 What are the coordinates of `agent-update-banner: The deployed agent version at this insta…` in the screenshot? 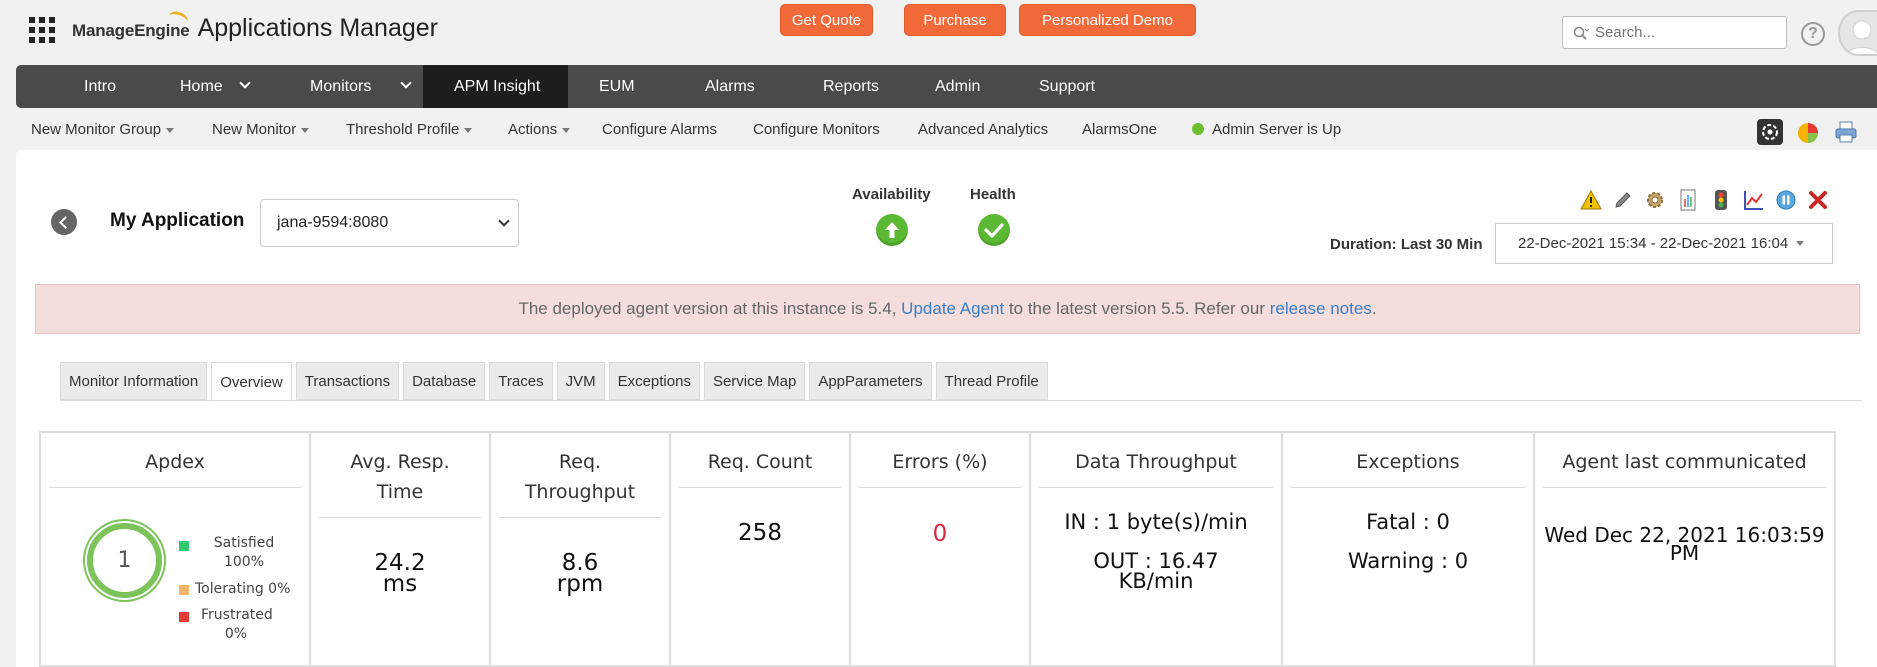 It's located at (947, 309).